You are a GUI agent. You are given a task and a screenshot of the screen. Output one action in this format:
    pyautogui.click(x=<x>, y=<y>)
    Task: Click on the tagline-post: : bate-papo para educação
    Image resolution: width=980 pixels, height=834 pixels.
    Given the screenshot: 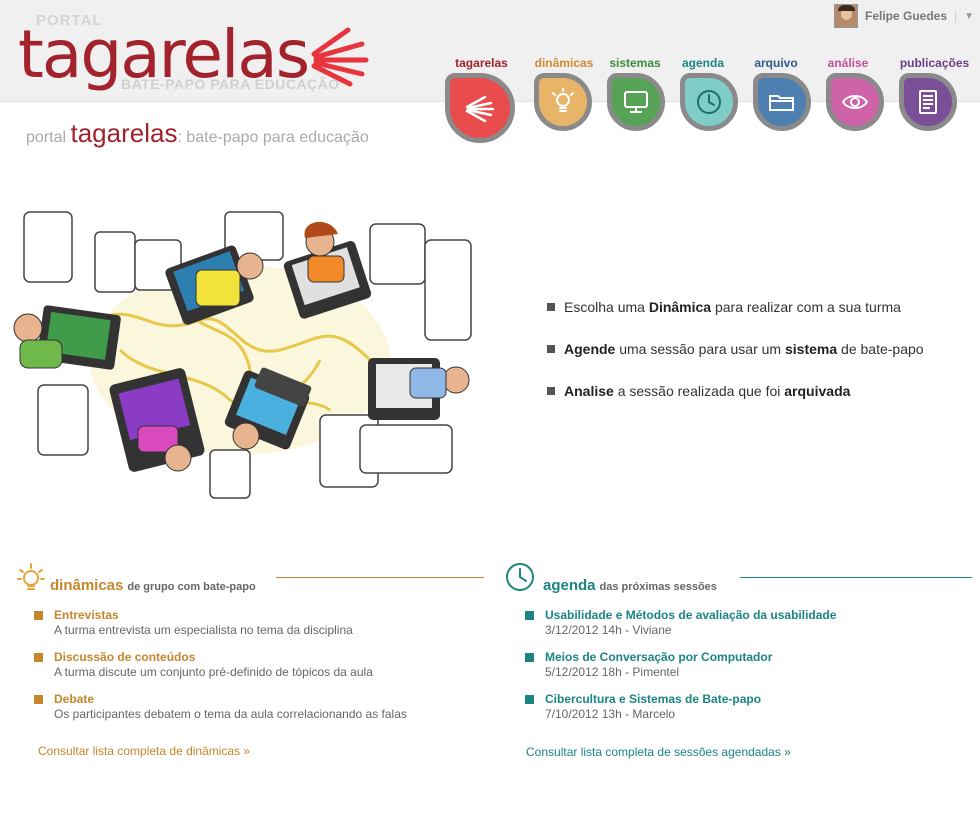 What is the action you would take?
    pyautogui.click(x=273, y=137)
    